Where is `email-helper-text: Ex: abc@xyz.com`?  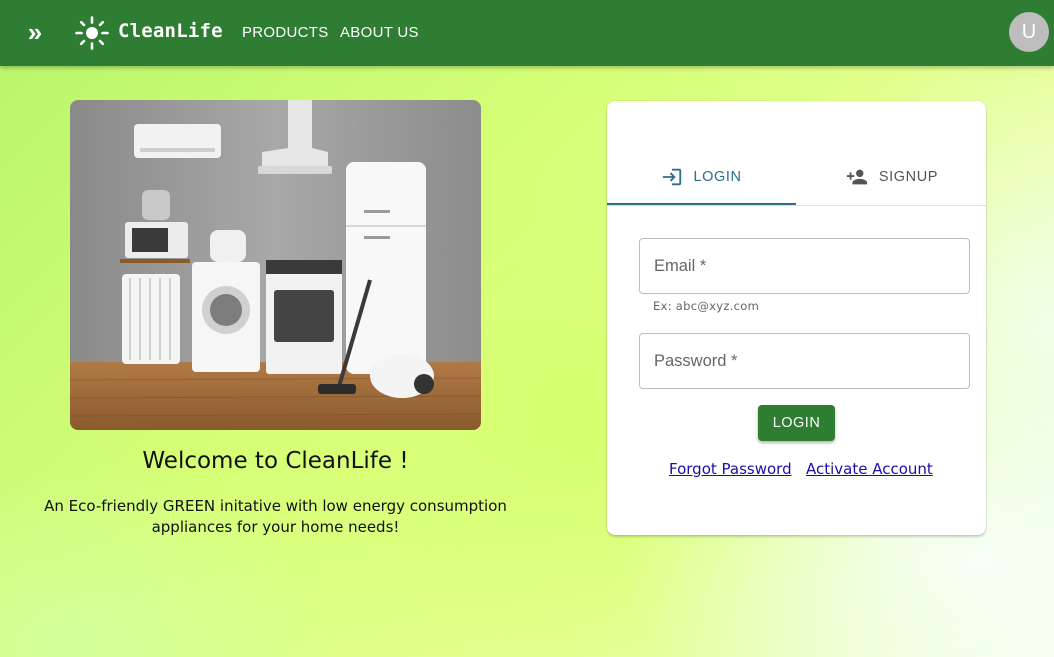 email-helper-text: Ex: abc@xyz.com is located at coordinates (706, 306).